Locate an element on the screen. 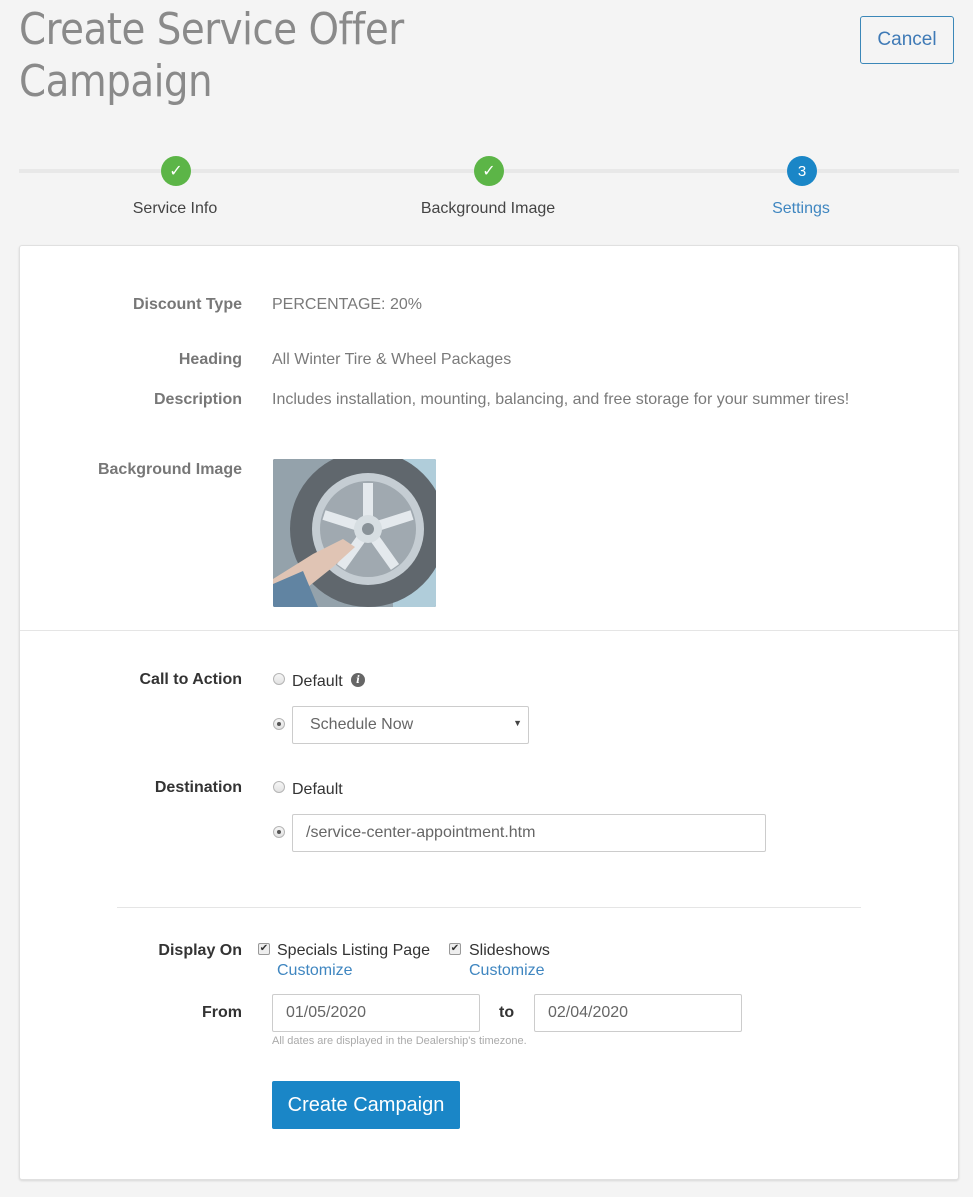 The height and width of the screenshot is (1197, 973). background-image-thumbnail is located at coordinates (354, 533).